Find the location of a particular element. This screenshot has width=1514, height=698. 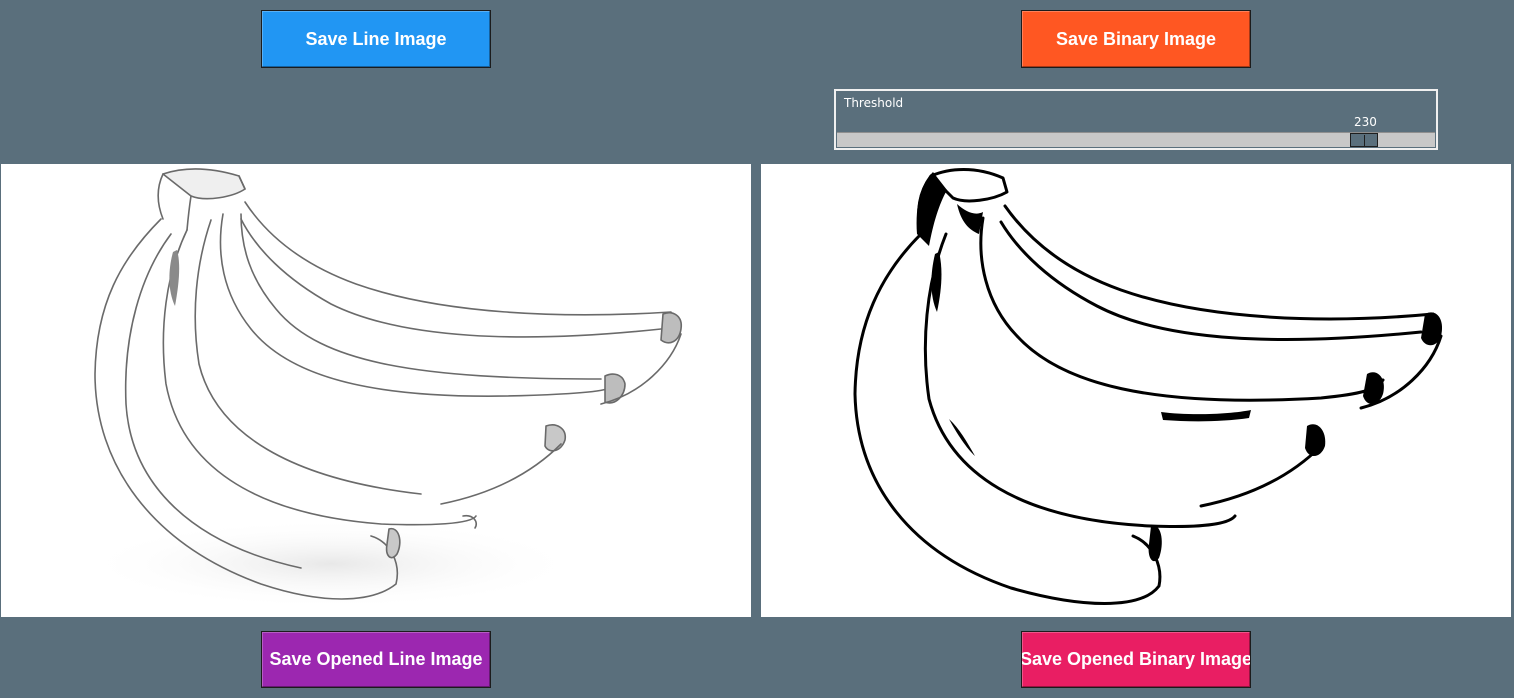

threshold-frame: Threshold 230 is located at coordinates (1136, 119).